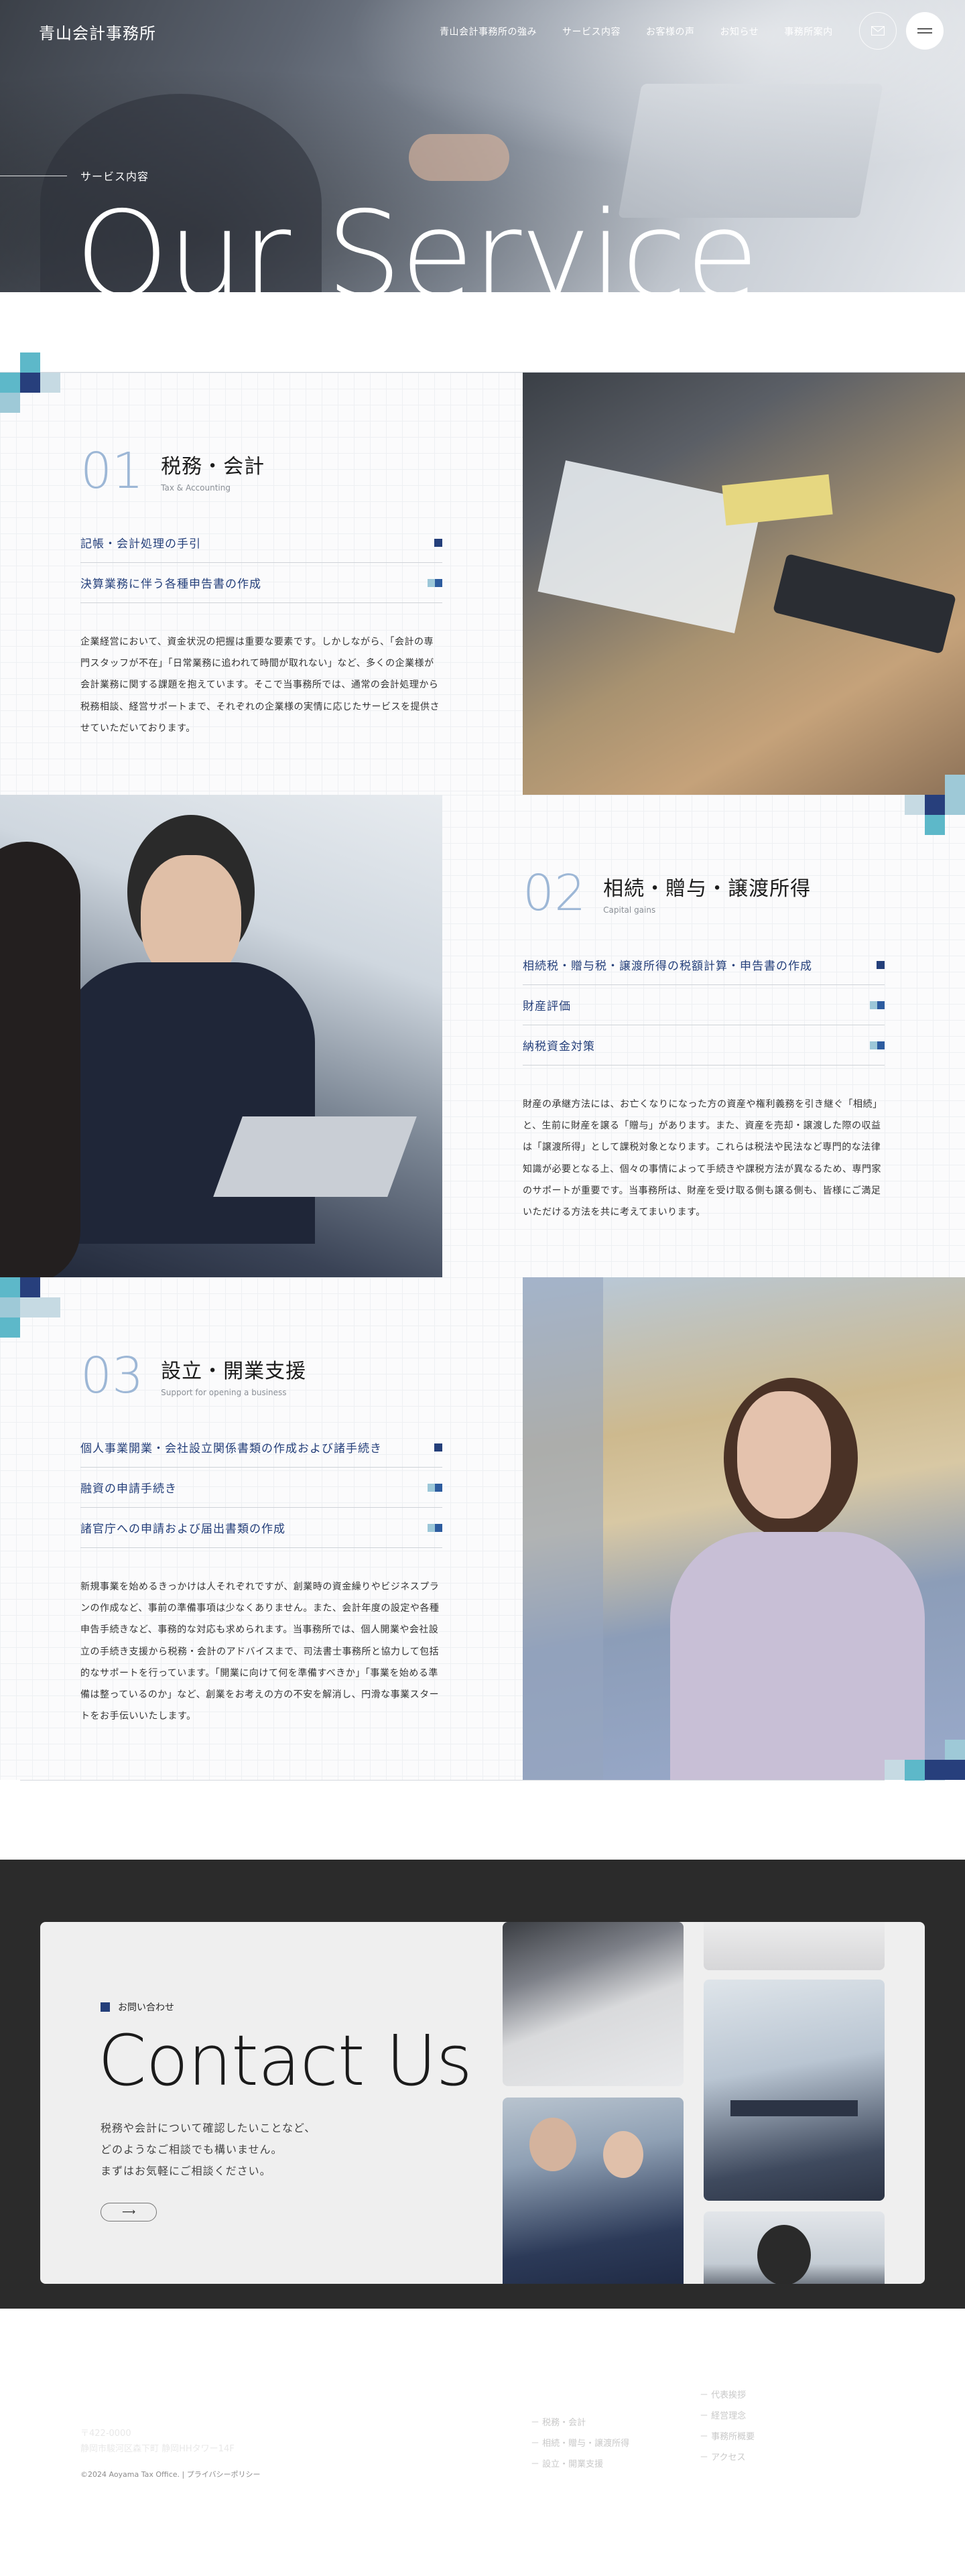 This screenshot has height=2576, width=965. What do you see at coordinates (459, 157) in the screenshot?
I see `hero-photo-hand` at bounding box center [459, 157].